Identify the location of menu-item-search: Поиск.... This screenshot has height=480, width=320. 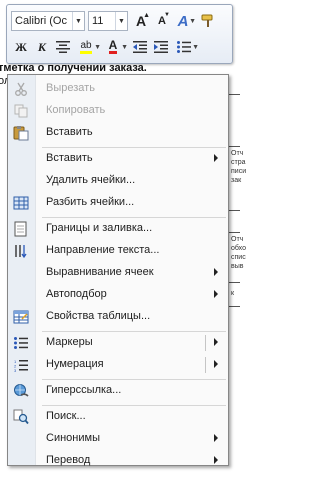
(118, 417).